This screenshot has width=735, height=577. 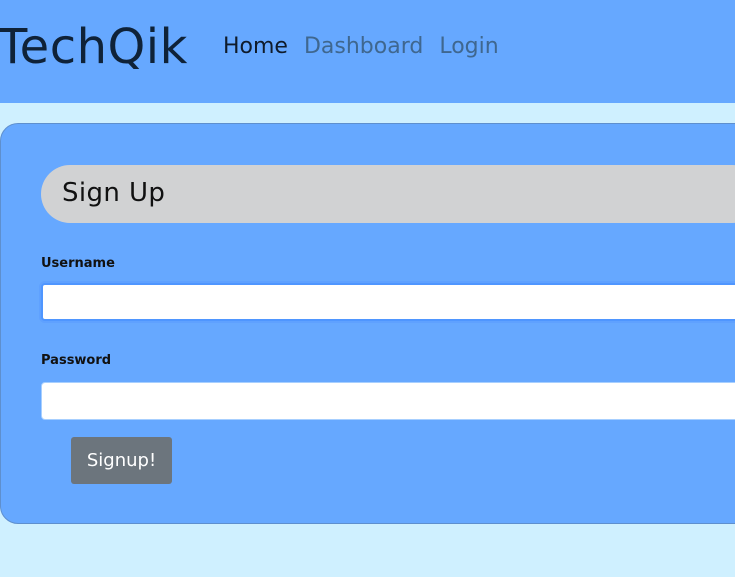 I want to click on brand-logo: TechQik, so click(x=94, y=47).